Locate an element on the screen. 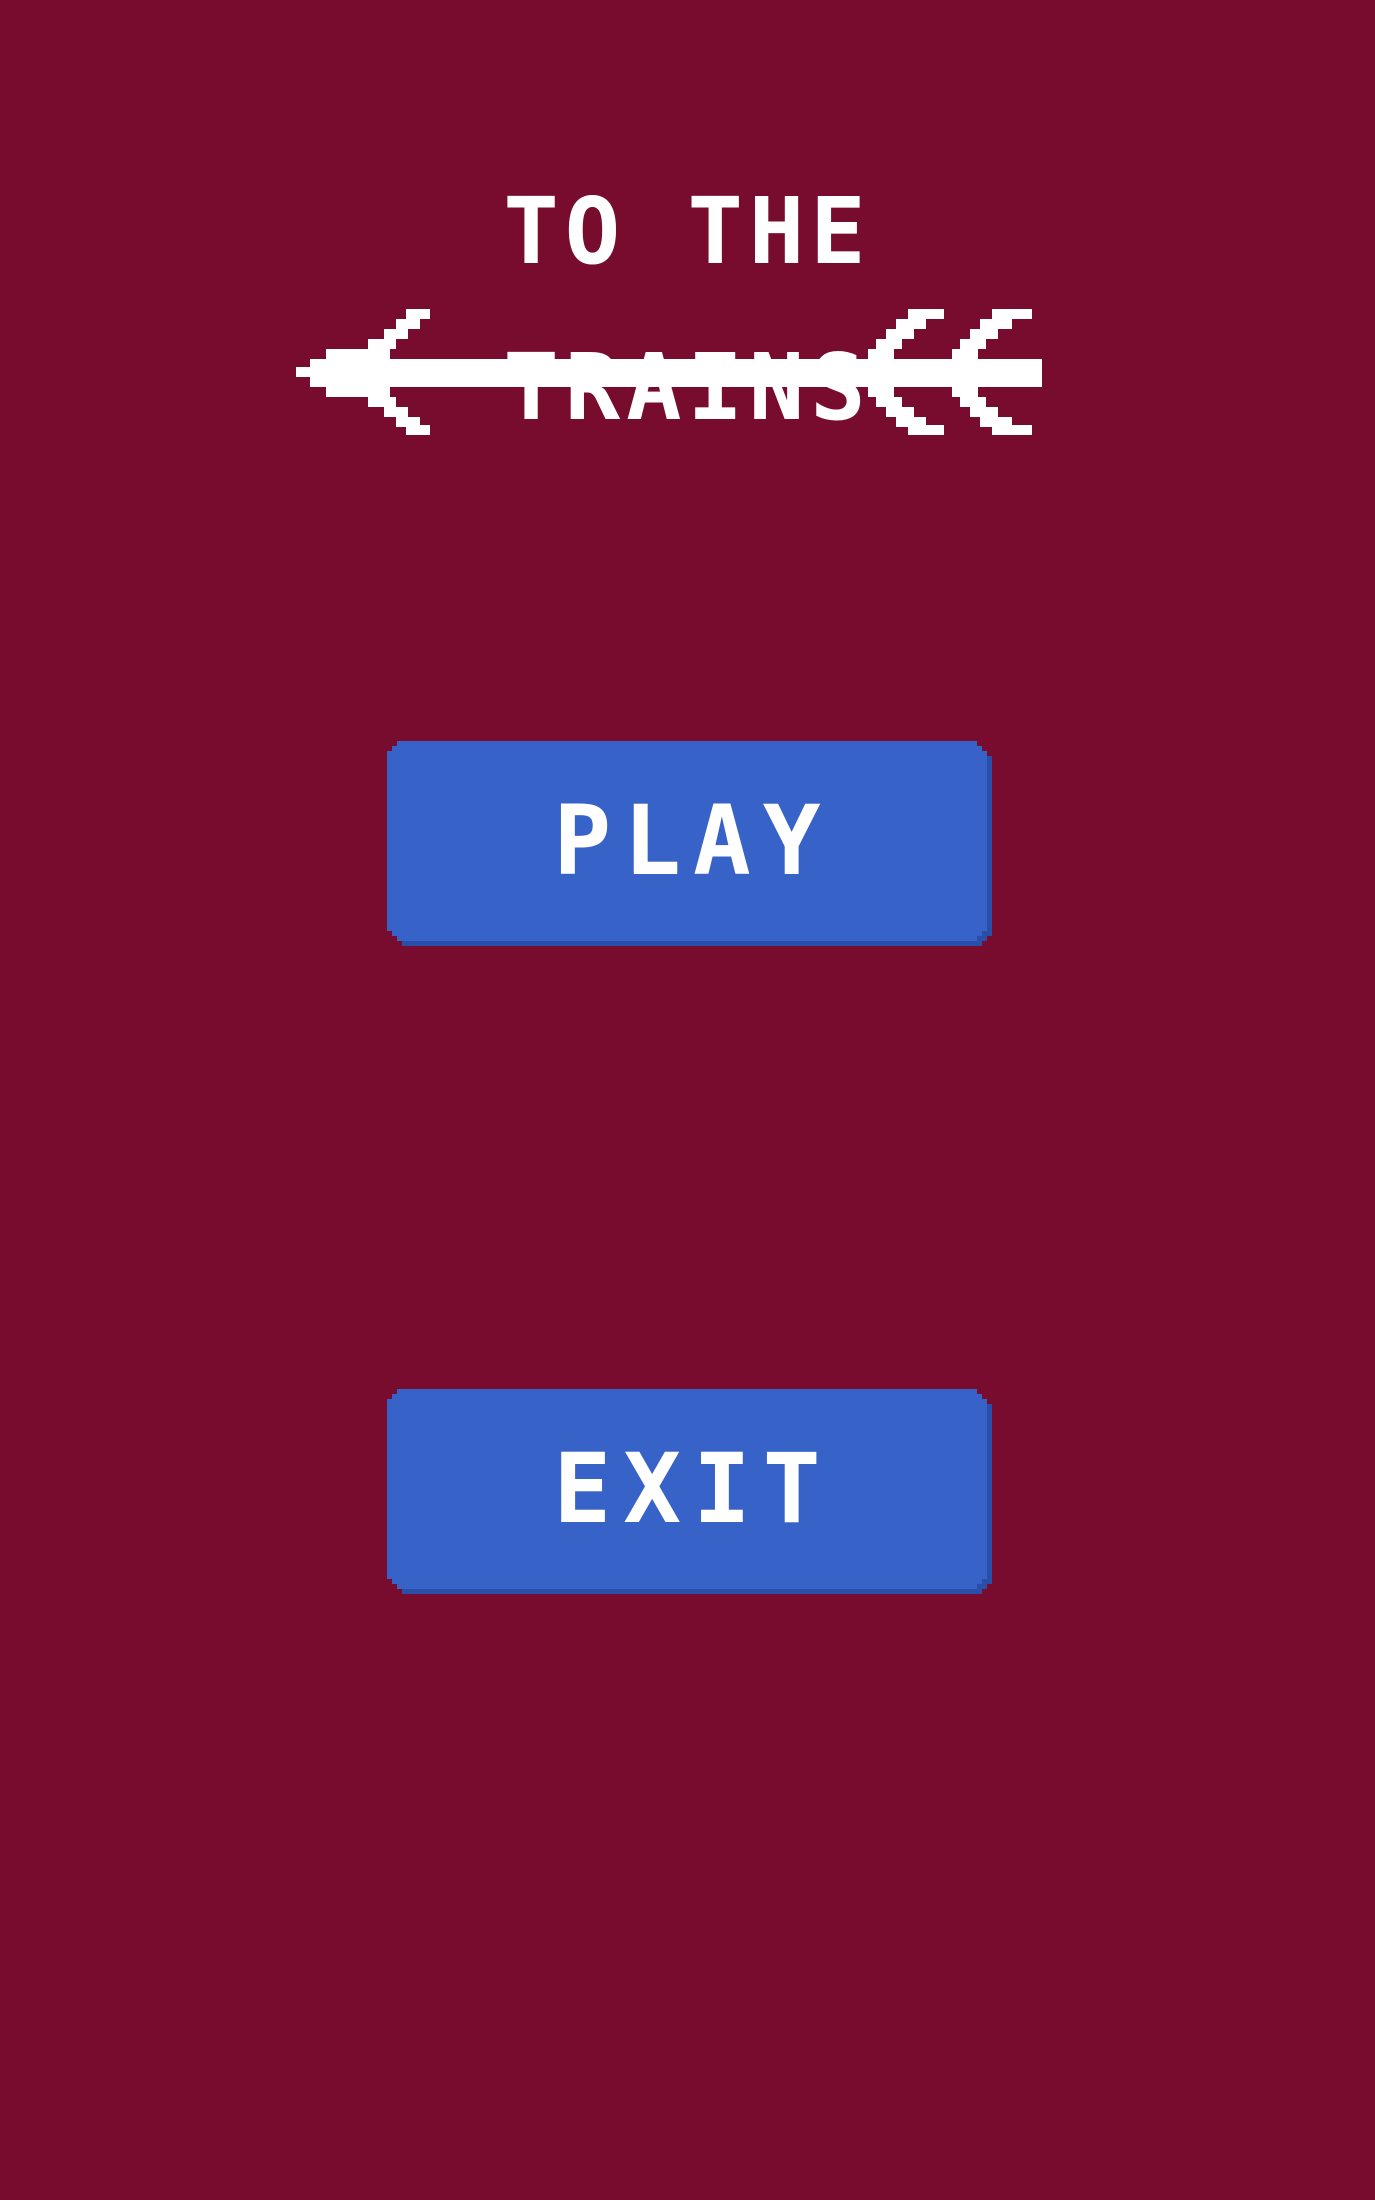  exit-button-label: EXIT is located at coordinates (693, 1489).